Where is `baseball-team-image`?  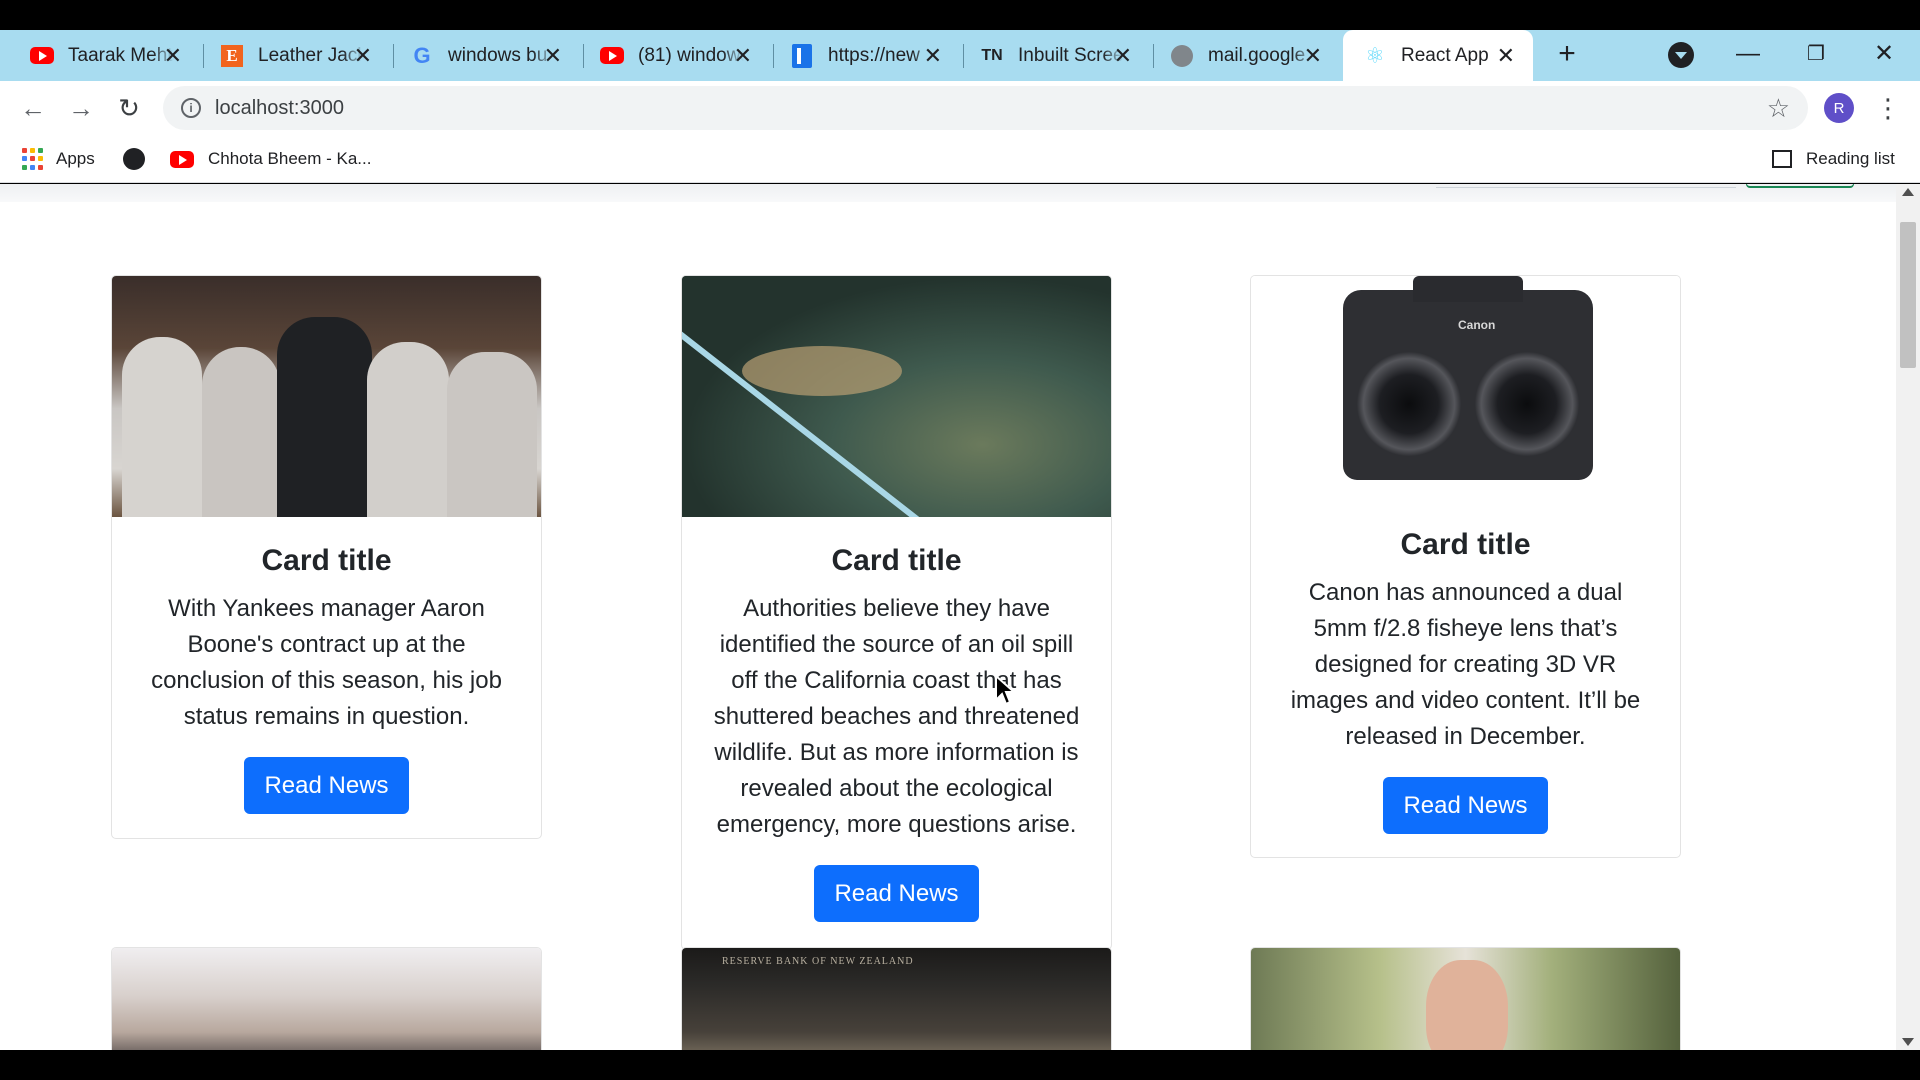 baseball-team-image is located at coordinates (326, 396).